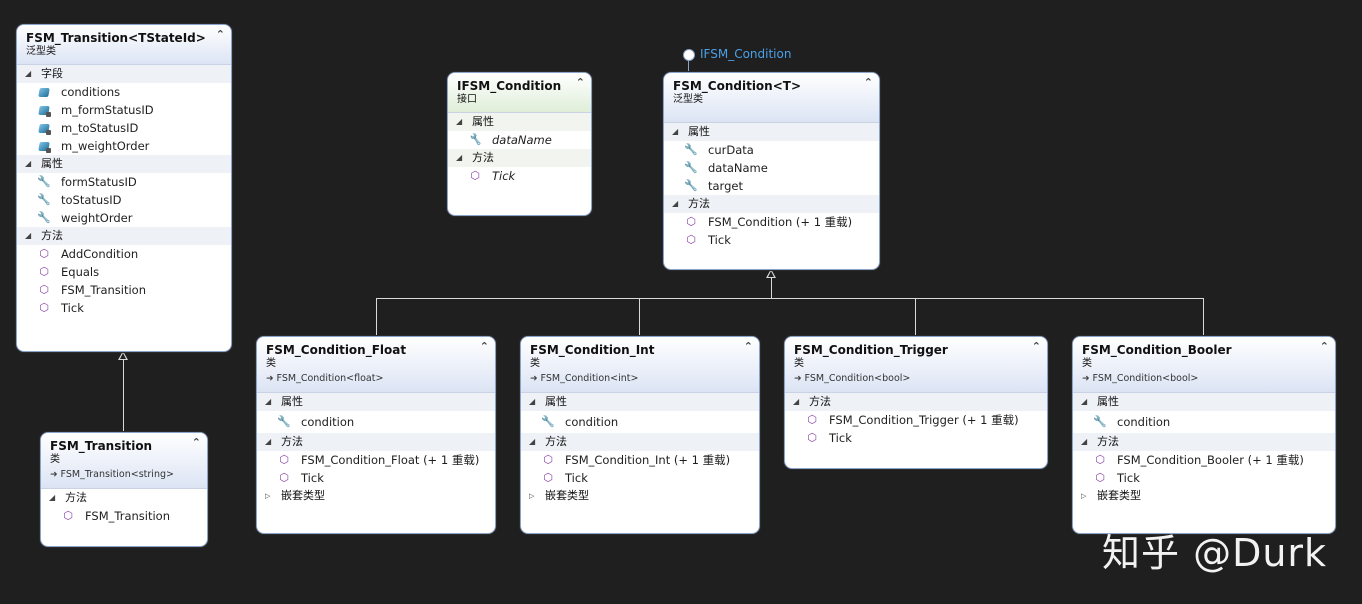  I want to click on property-item: 🔧 curData, so click(771, 150).